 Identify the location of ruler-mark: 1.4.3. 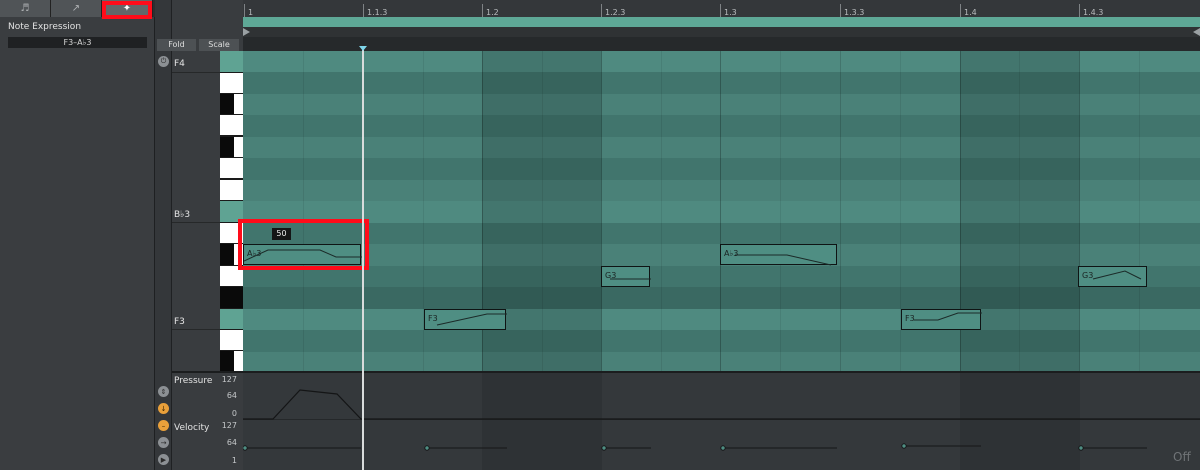
(1093, 12).